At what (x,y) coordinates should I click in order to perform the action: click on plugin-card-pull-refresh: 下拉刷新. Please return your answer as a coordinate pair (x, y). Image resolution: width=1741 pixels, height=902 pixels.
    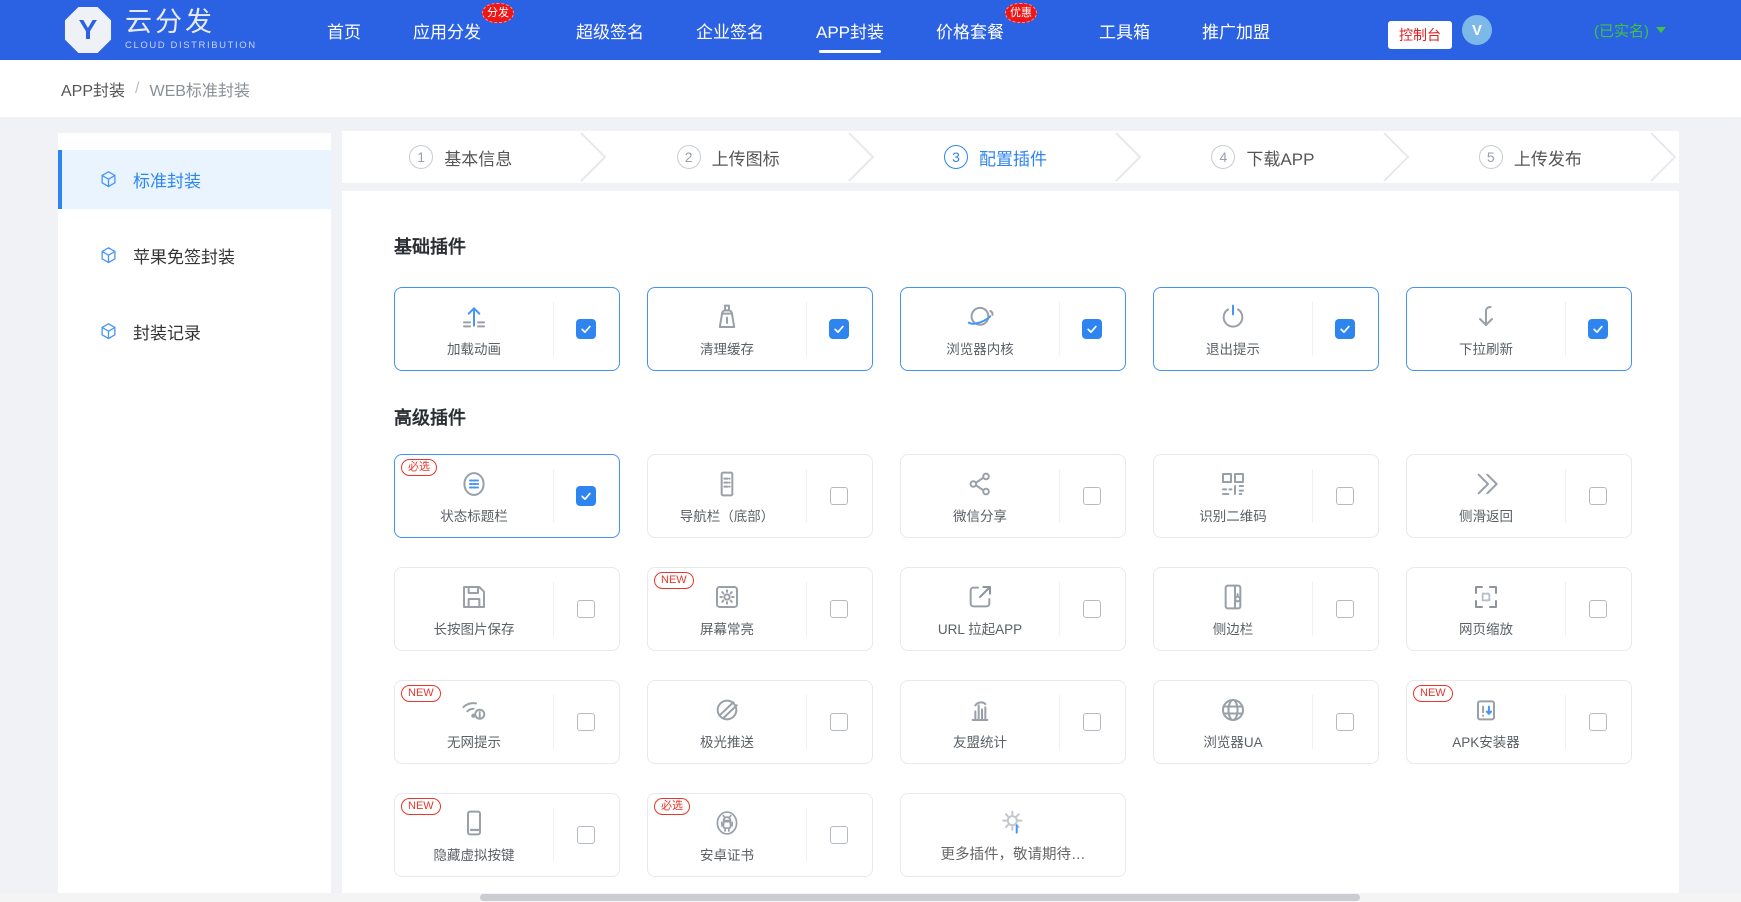
    Looking at the image, I should click on (1519, 329).